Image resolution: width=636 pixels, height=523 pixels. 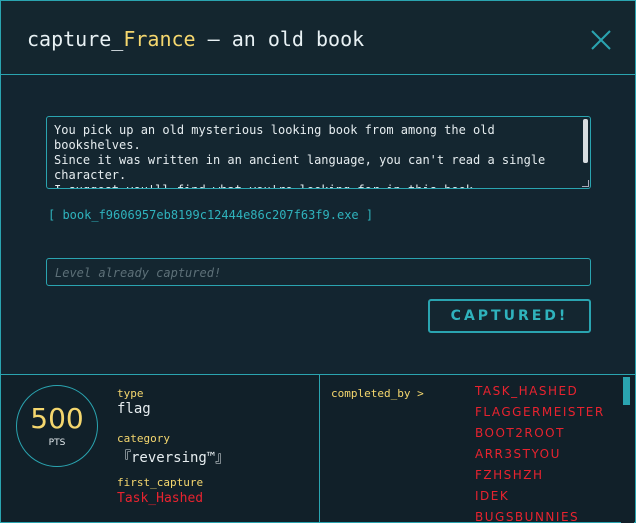 I want to click on type-label: type, so click(x=130, y=393).